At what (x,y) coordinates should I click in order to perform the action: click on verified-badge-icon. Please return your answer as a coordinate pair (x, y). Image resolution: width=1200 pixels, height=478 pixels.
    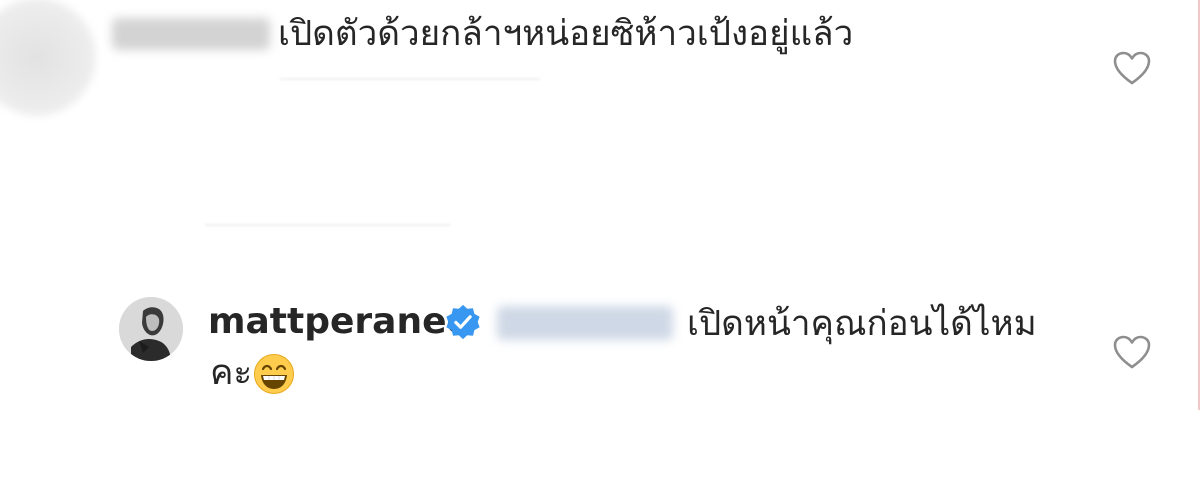
    Looking at the image, I should click on (463, 322).